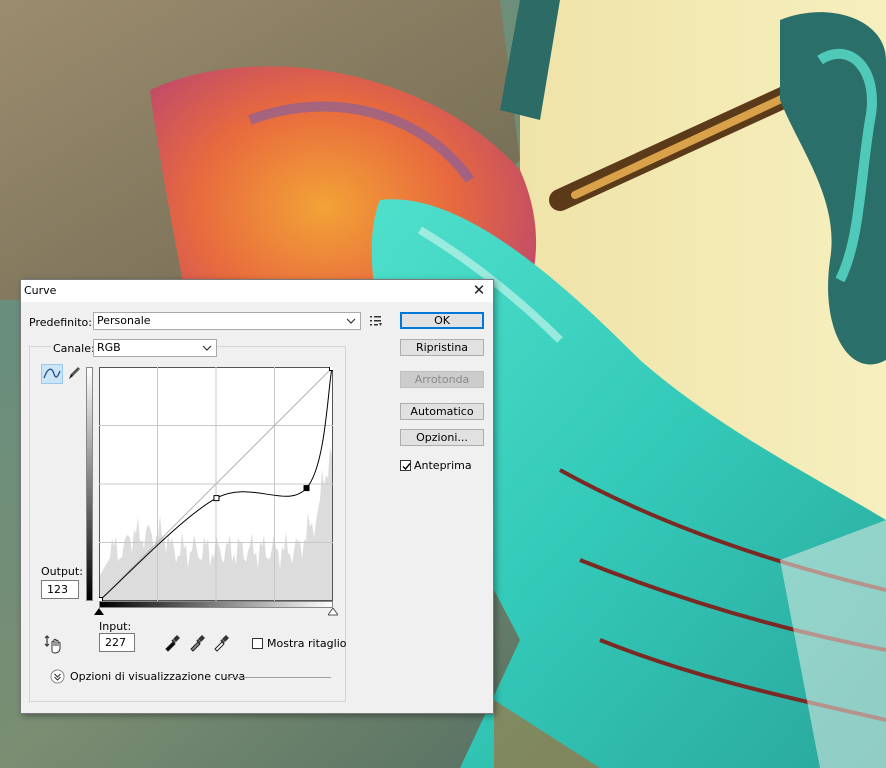 The image size is (886, 768). What do you see at coordinates (99, 612) in the screenshot?
I see `black-point-slider-icon` at bounding box center [99, 612].